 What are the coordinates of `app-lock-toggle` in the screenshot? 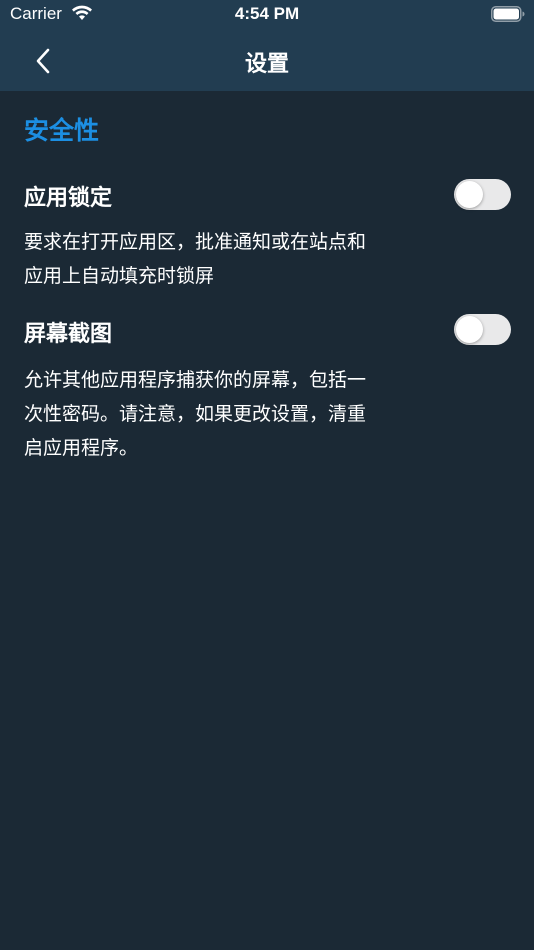 It's located at (482, 194).